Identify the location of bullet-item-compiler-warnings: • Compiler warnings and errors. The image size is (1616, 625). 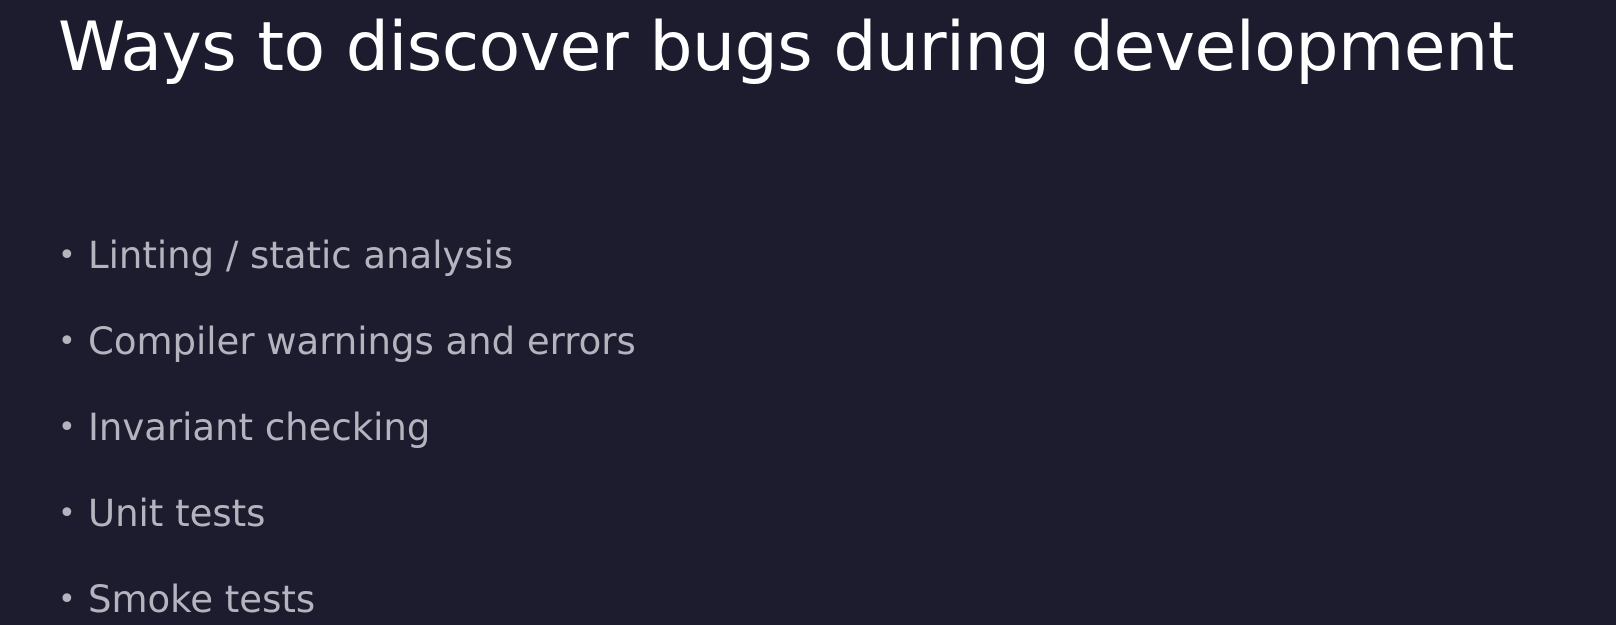
(347, 342).